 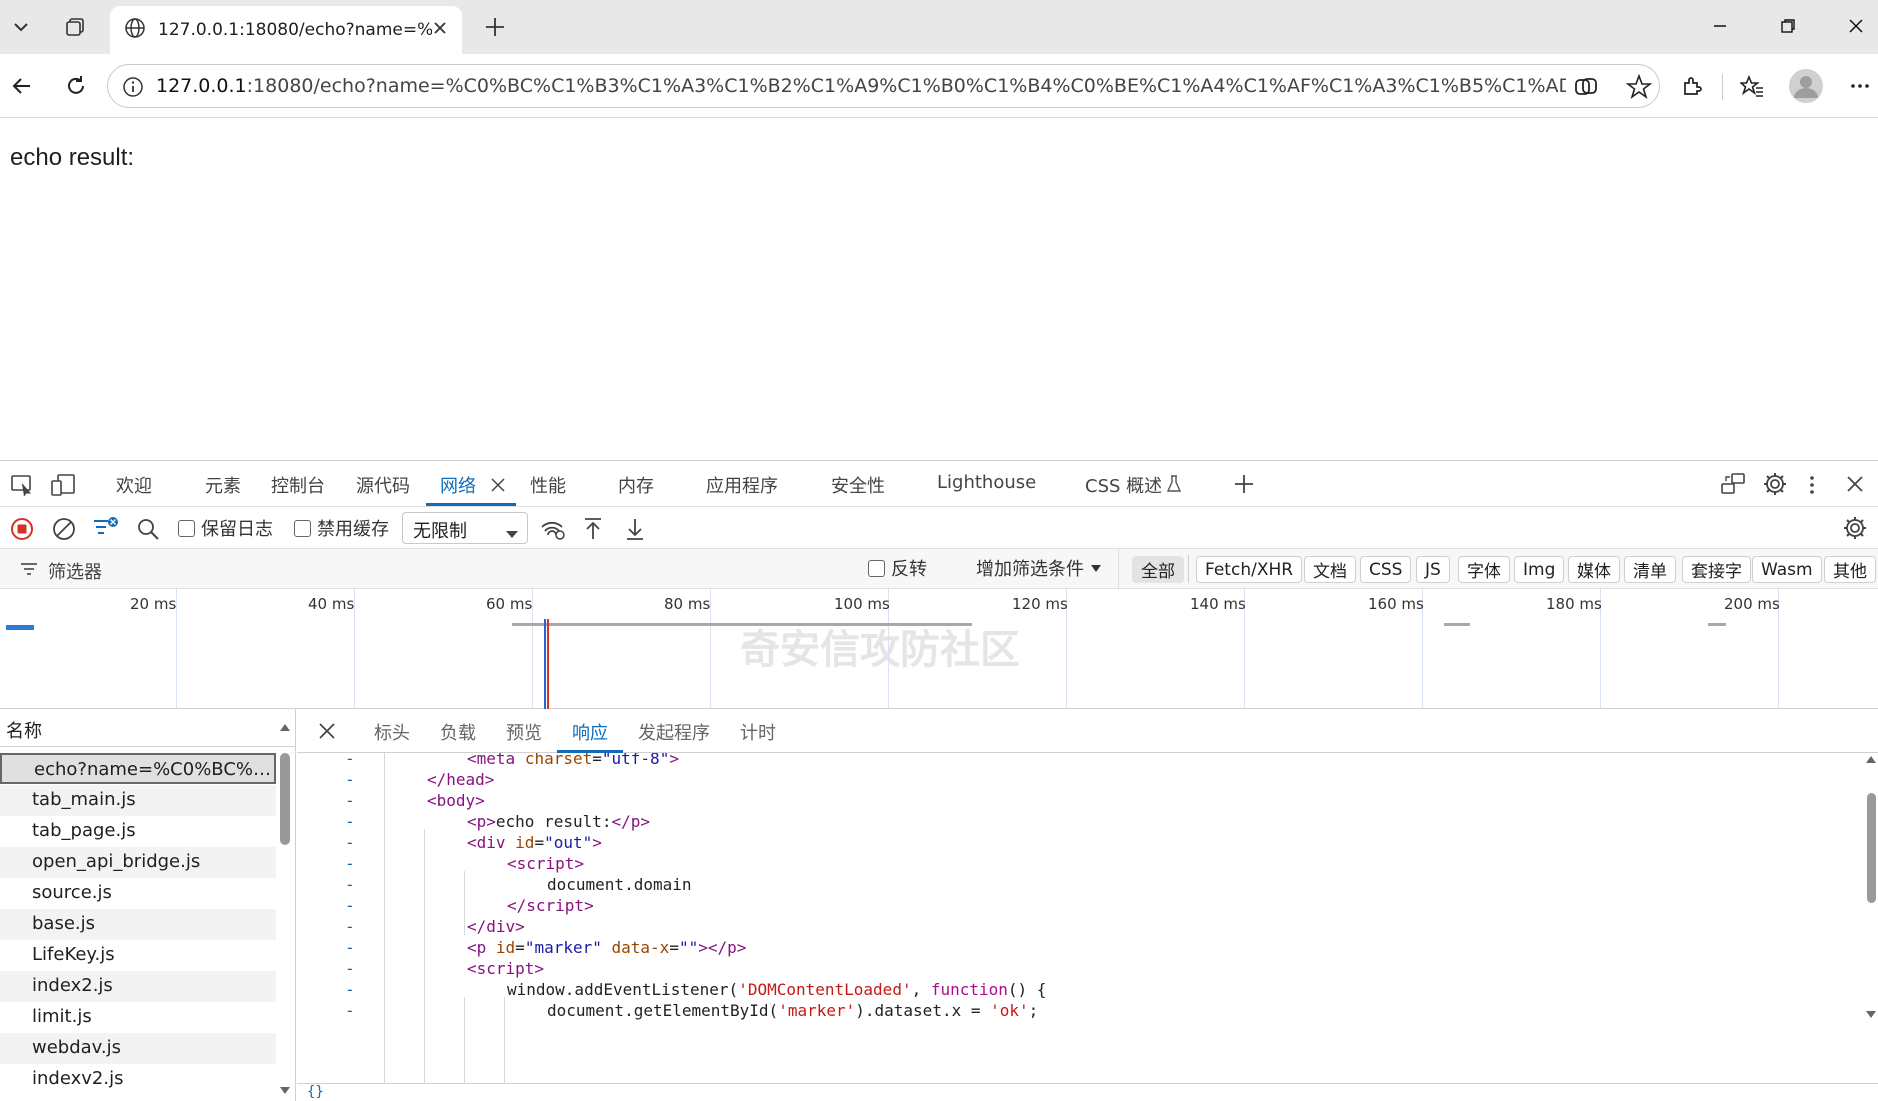 What do you see at coordinates (593, 531) in the screenshot?
I see `import-har-icon` at bounding box center [593, 531].